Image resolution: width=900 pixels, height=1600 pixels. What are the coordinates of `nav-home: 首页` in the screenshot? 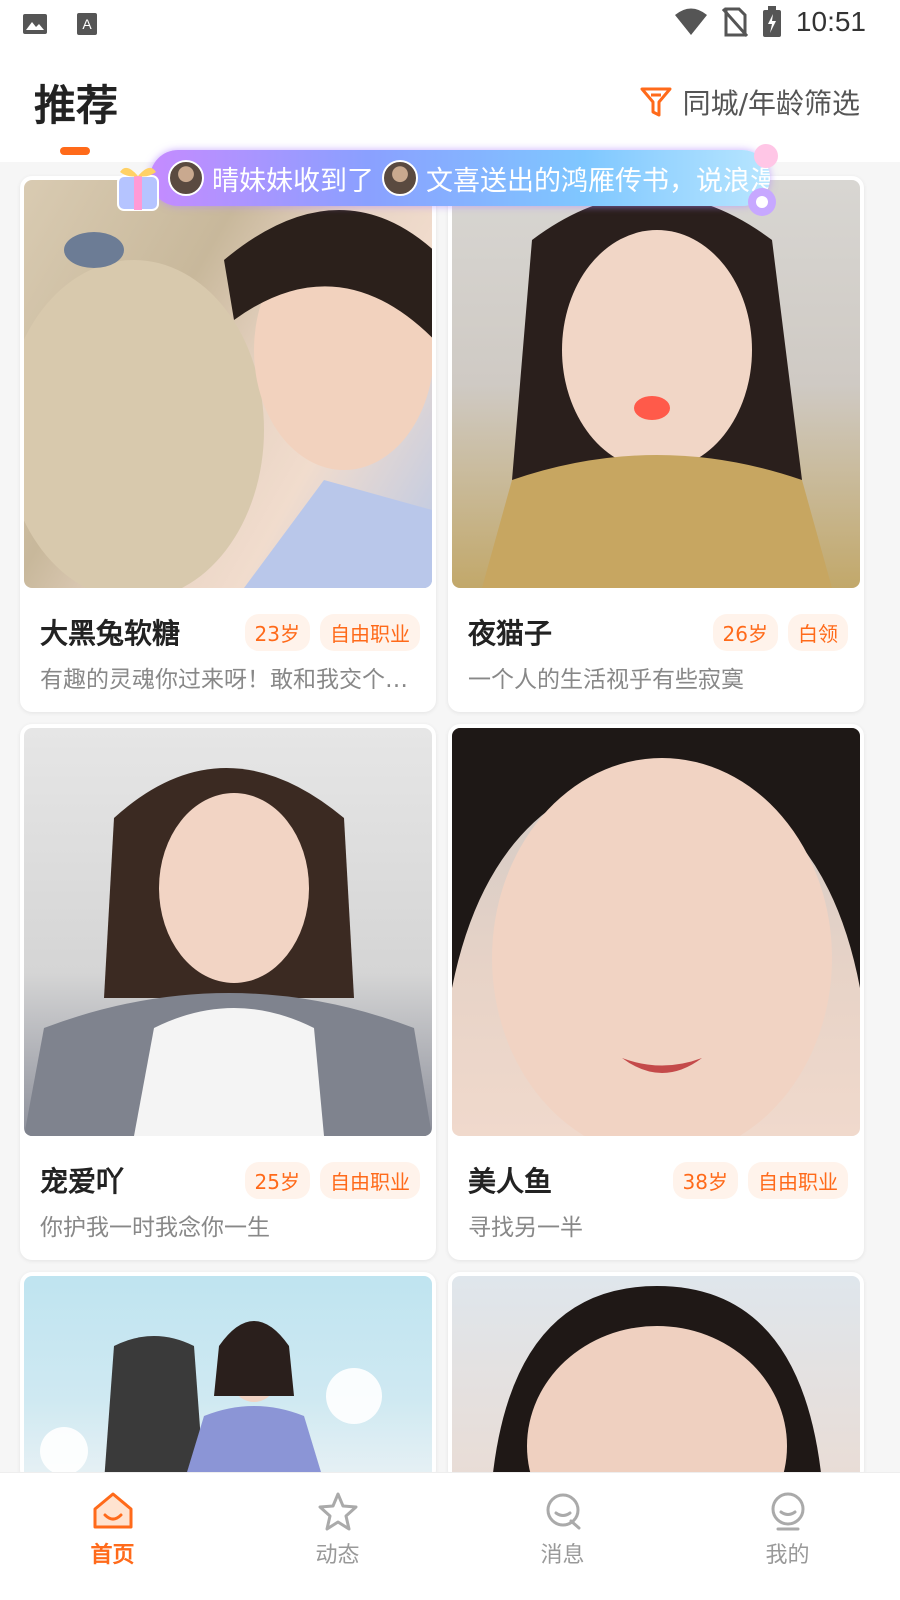 It's located at (112, 1536).